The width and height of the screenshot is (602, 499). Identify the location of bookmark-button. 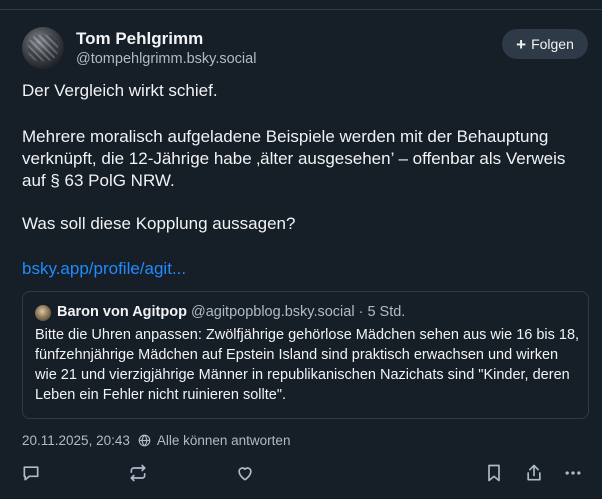
(494, 473).